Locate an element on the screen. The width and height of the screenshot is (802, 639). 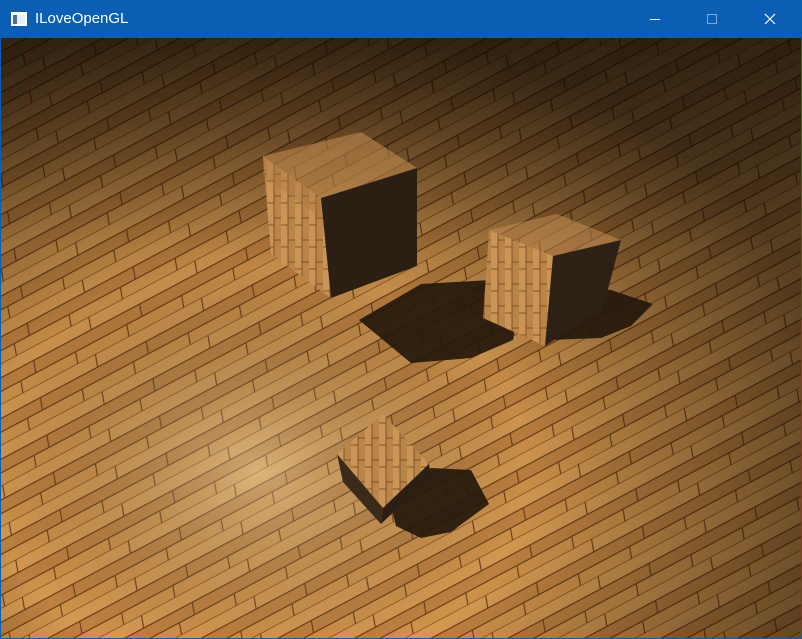
maximize-icon is located at coordinates (712, 19).